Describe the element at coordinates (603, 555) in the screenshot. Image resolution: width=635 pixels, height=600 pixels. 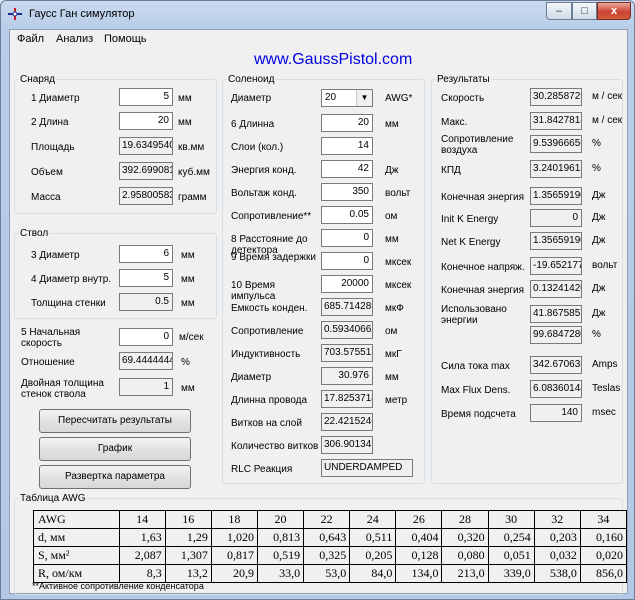
I see `awg-cell: 0,020` at that location.